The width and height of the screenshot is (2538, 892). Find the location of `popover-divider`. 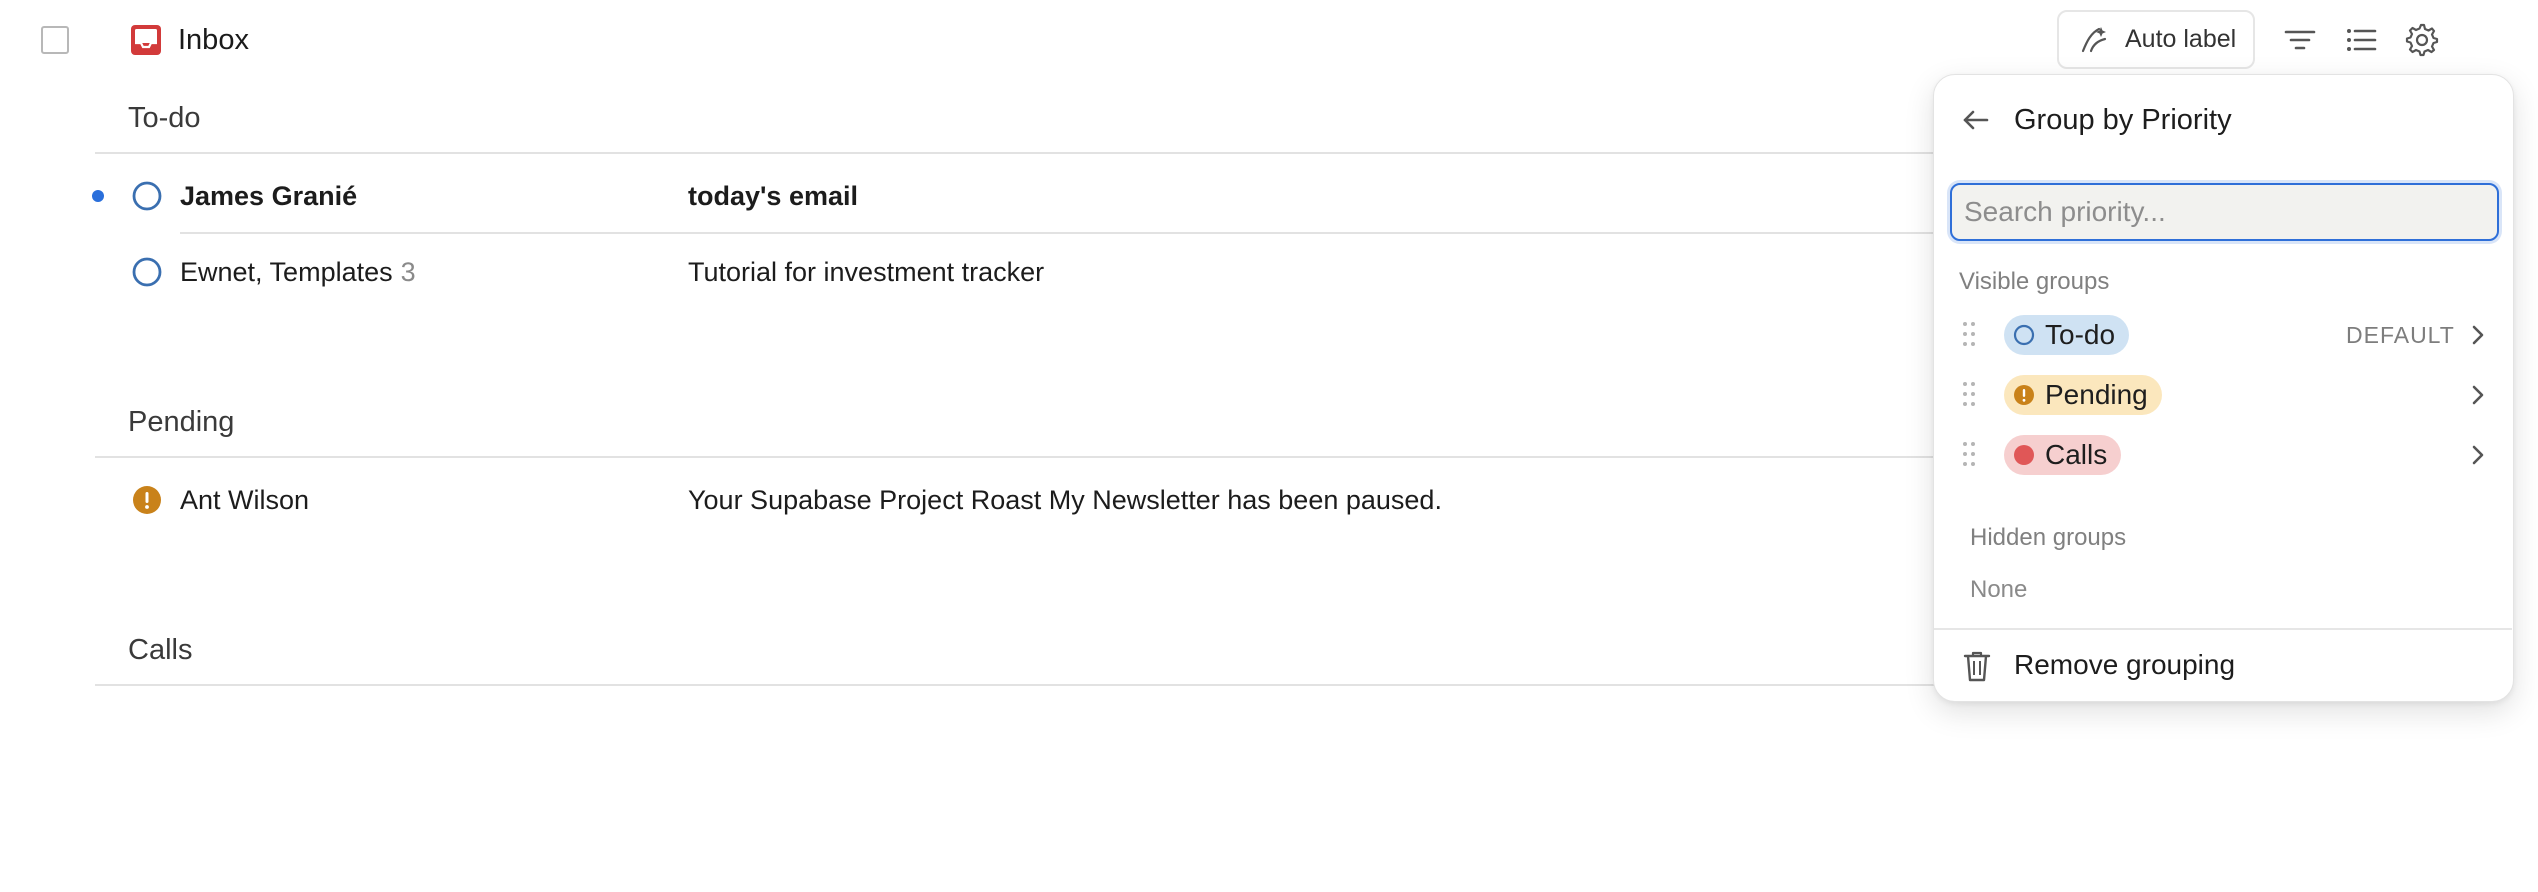

popover-divider is located at coordinates (2223, 629).